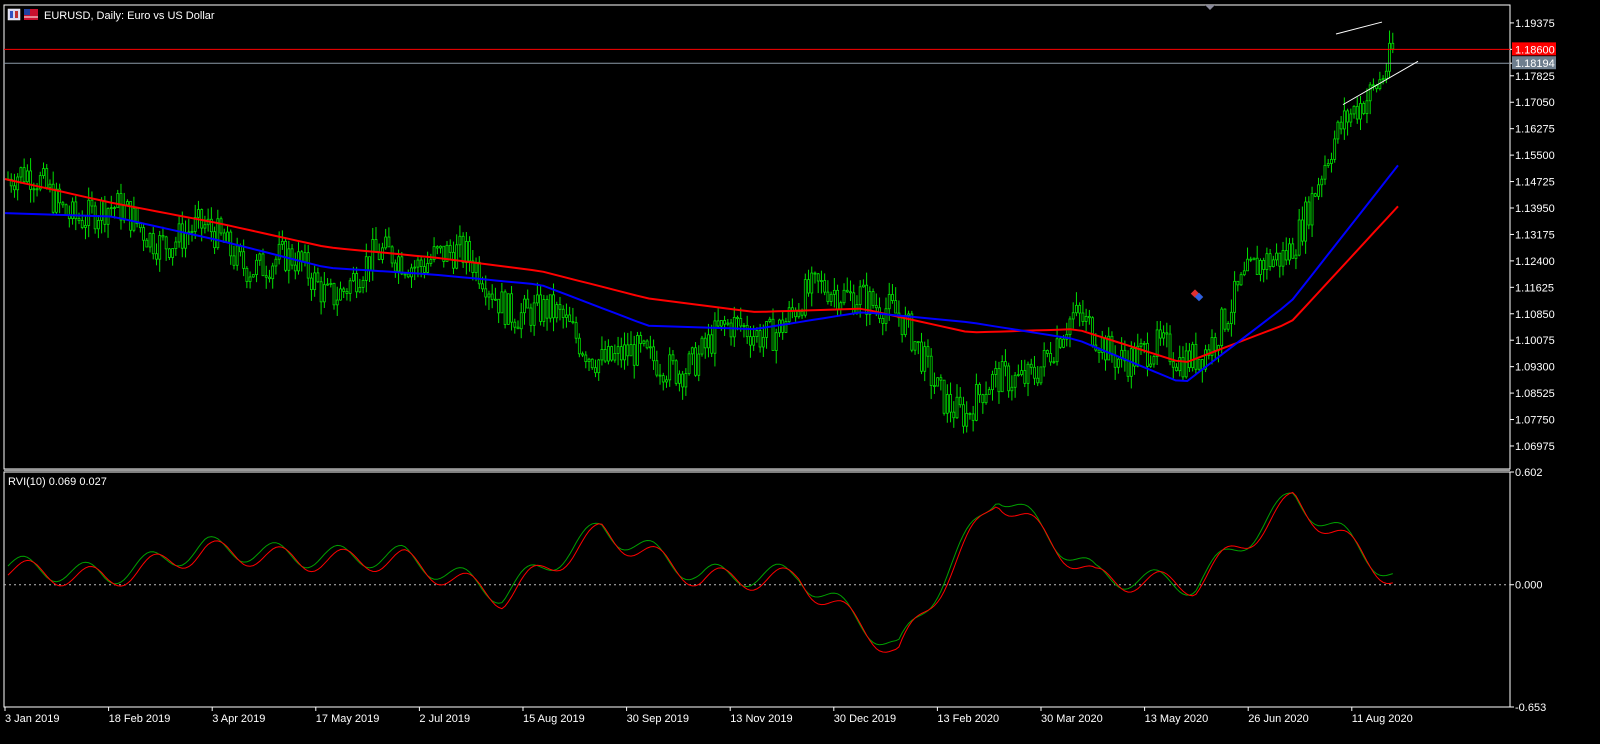 Image resolution: width=1600 pixels, height=744 pixels. I want to click on current-price-label: 1.18194, so click(1535, 64).